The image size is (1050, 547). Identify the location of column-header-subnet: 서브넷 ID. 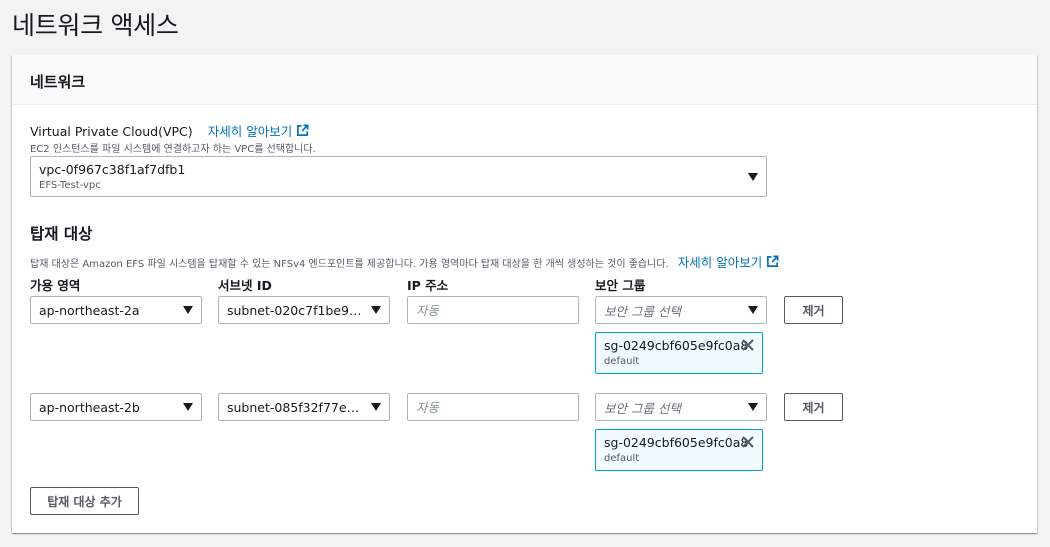
(245, 285).